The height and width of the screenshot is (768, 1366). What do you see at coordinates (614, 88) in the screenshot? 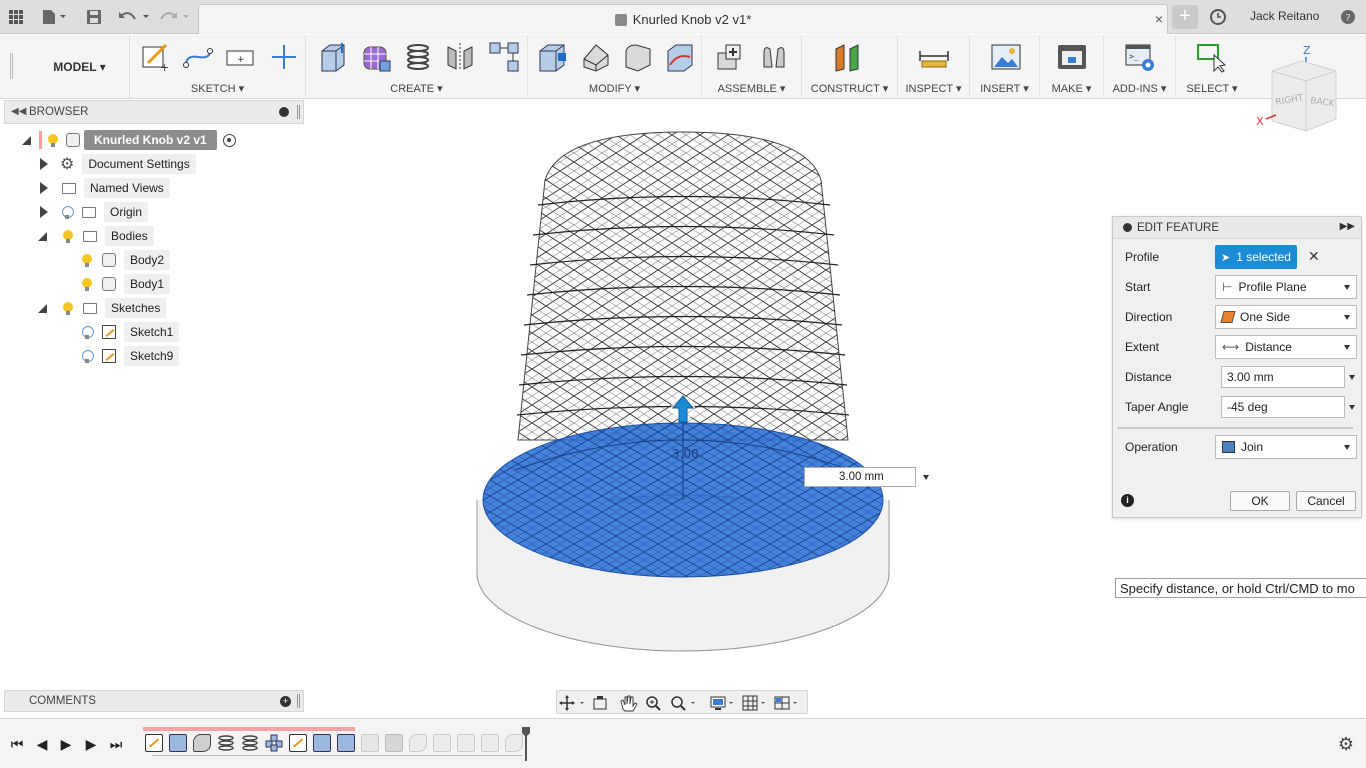
I see `modify-menu: MODIFY ▾` at bounding box center [614, 88].